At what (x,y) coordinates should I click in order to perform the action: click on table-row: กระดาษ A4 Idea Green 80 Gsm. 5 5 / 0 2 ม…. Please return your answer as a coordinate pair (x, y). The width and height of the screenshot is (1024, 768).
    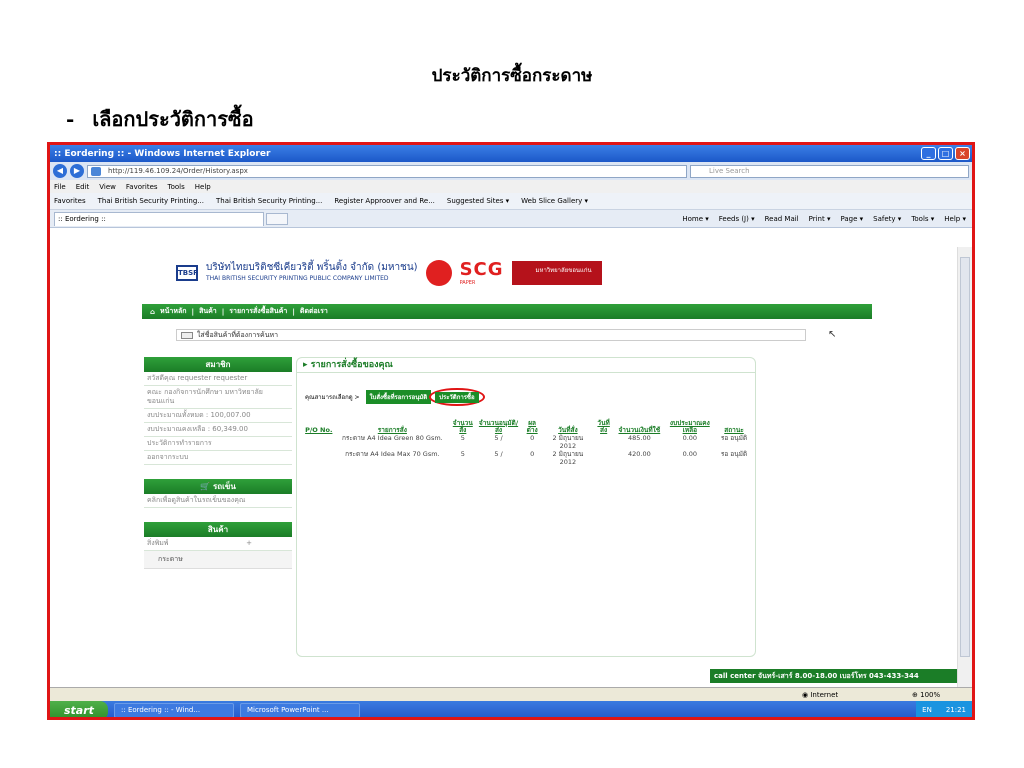
    Looking at the image, I should click on (544, 442).